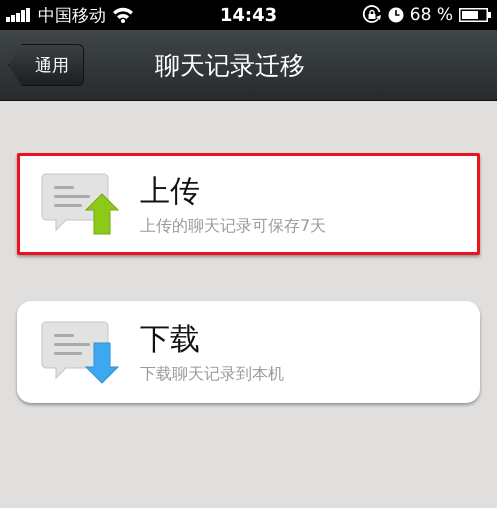 This screenshot has height=508, width=497. Describe the element at coordinates (170, 340) in the screenshot. I see `option-title: 下载` at that location.